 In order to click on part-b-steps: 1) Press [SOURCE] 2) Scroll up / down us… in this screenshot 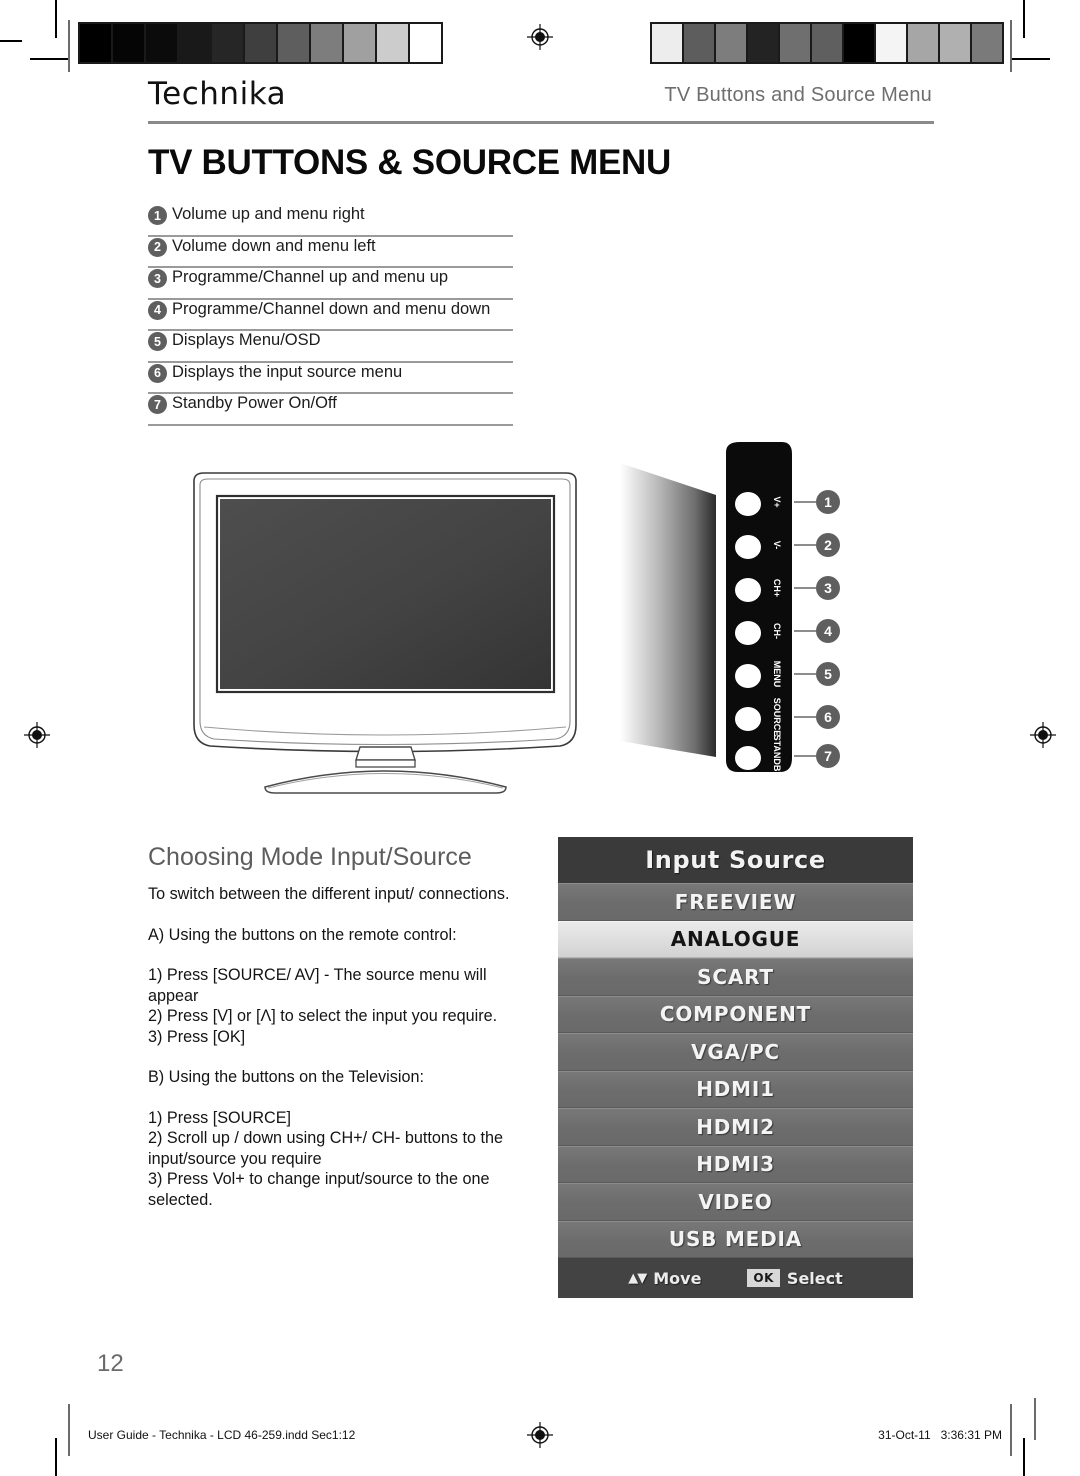, I will do `click(325, 1158)`.